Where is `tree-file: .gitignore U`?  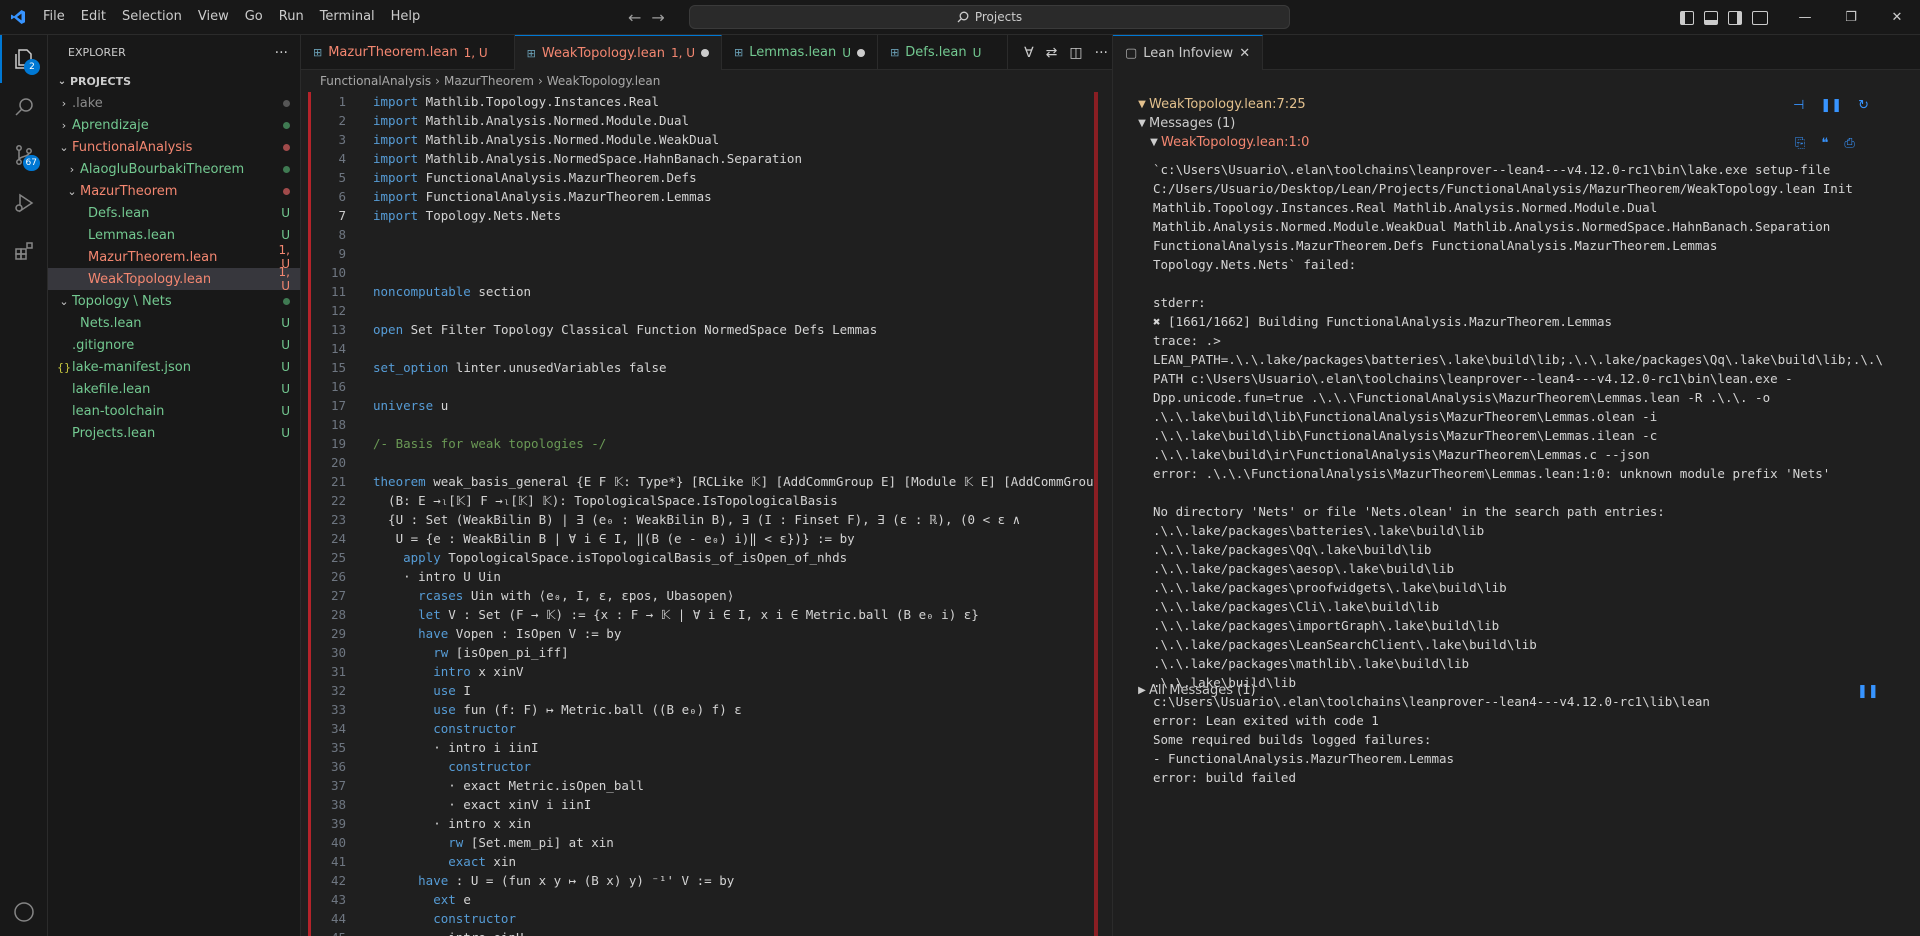 tree-file: .gitignore U is located at coordinates (174, 345).